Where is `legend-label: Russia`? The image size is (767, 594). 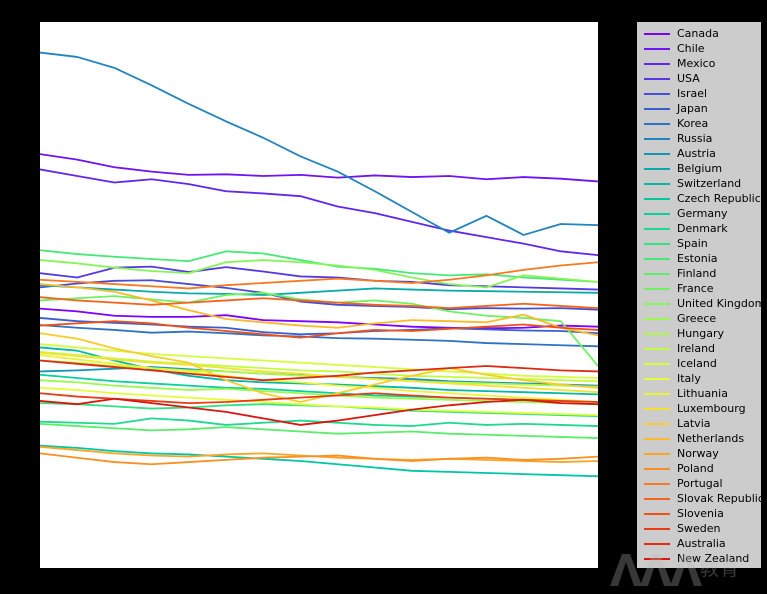 legend-label: Russia is located at coordinates (695, 138).